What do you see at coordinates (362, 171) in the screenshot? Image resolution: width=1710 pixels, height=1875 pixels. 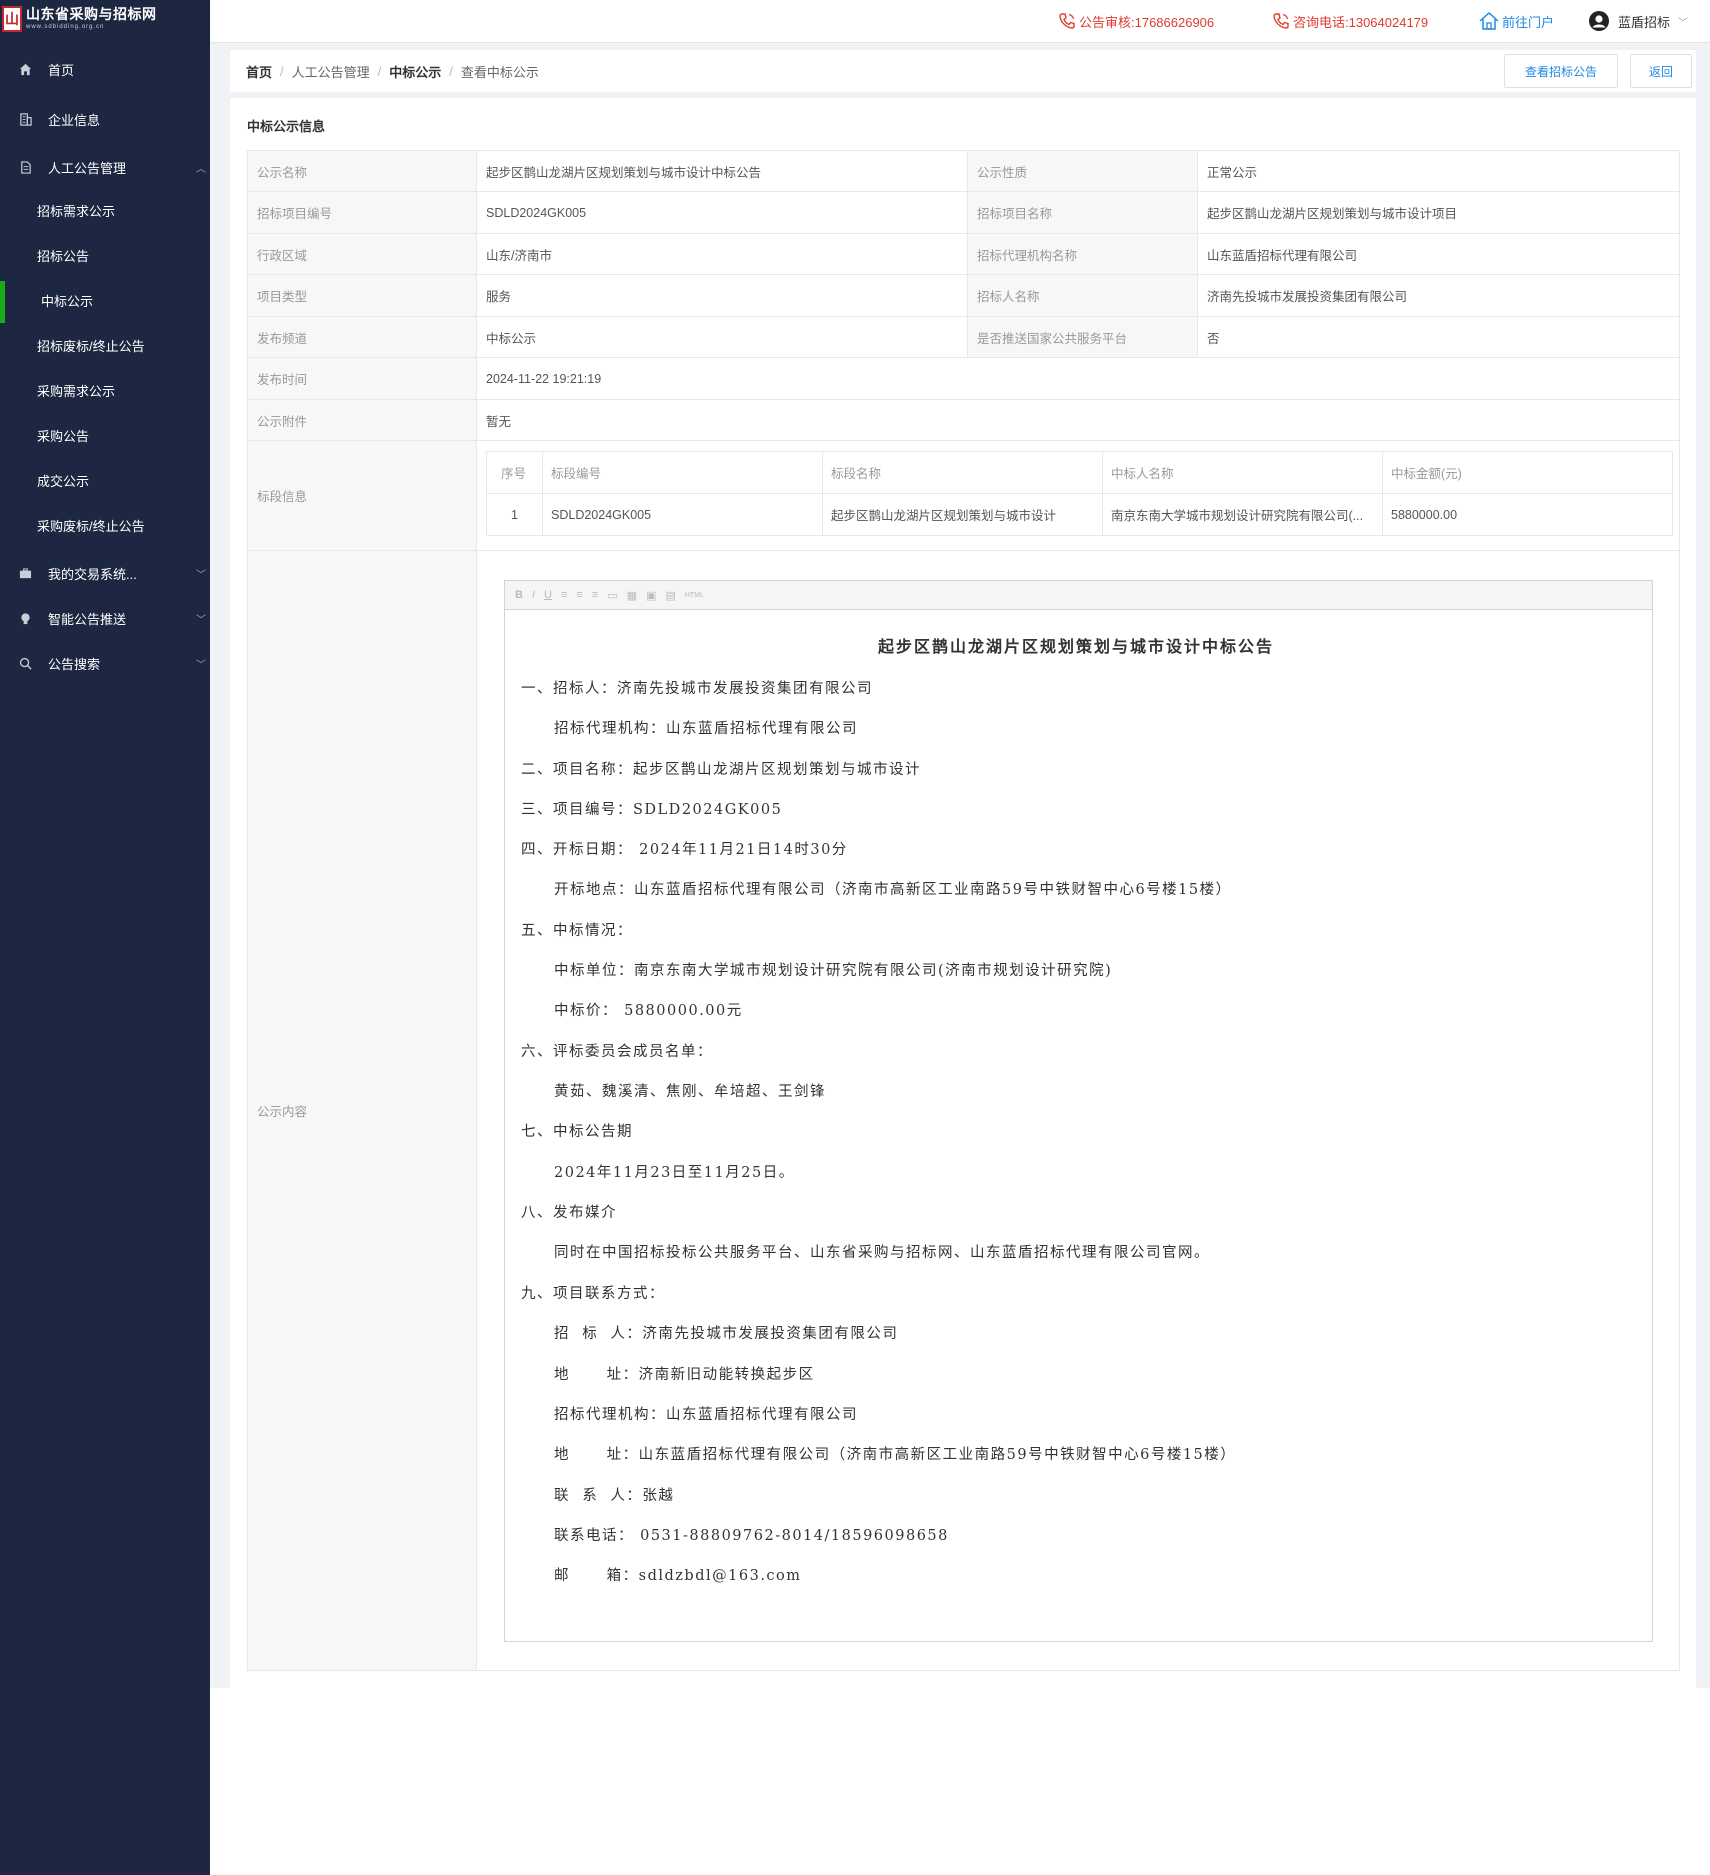 I see `field-label: 公示名称` at bounding box center [362, 171].